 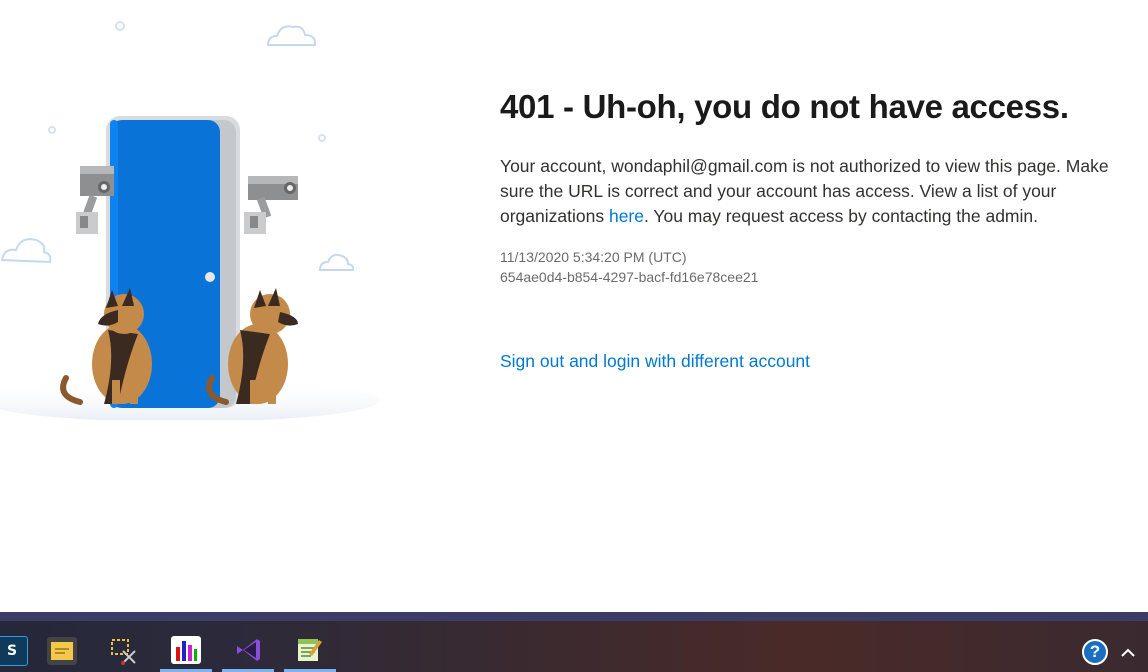 I want to click on taskbar: S ?, so click(x=574, y=642).